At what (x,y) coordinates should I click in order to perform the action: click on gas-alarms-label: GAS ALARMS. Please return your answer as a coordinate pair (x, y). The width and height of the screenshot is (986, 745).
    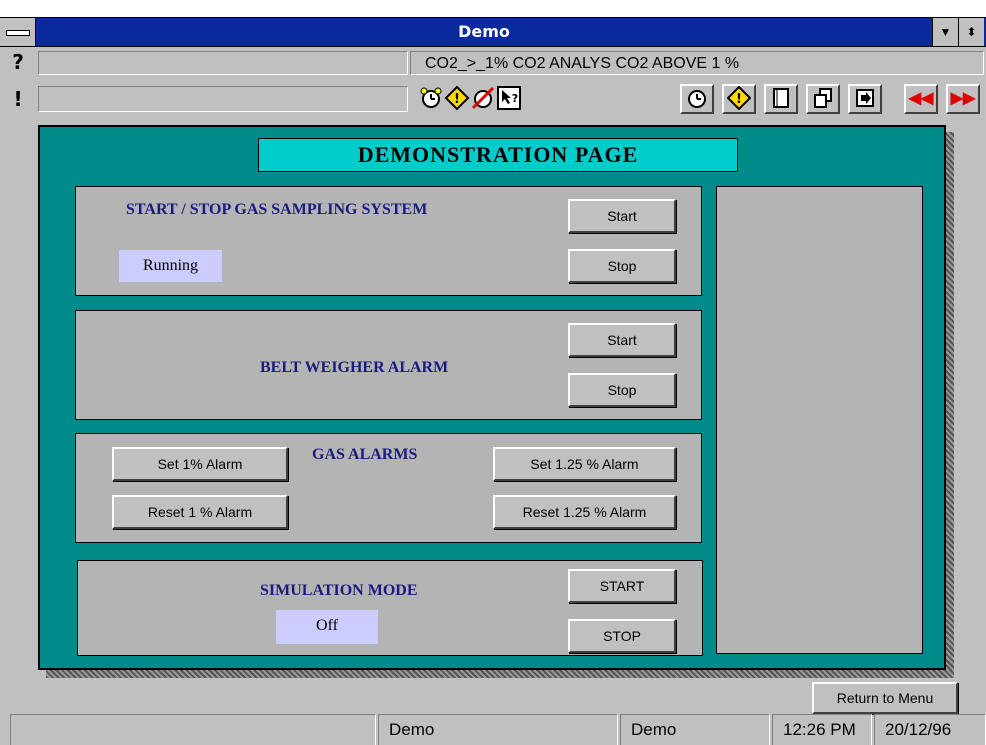
    Looking at the image, I should click on (365, 454).